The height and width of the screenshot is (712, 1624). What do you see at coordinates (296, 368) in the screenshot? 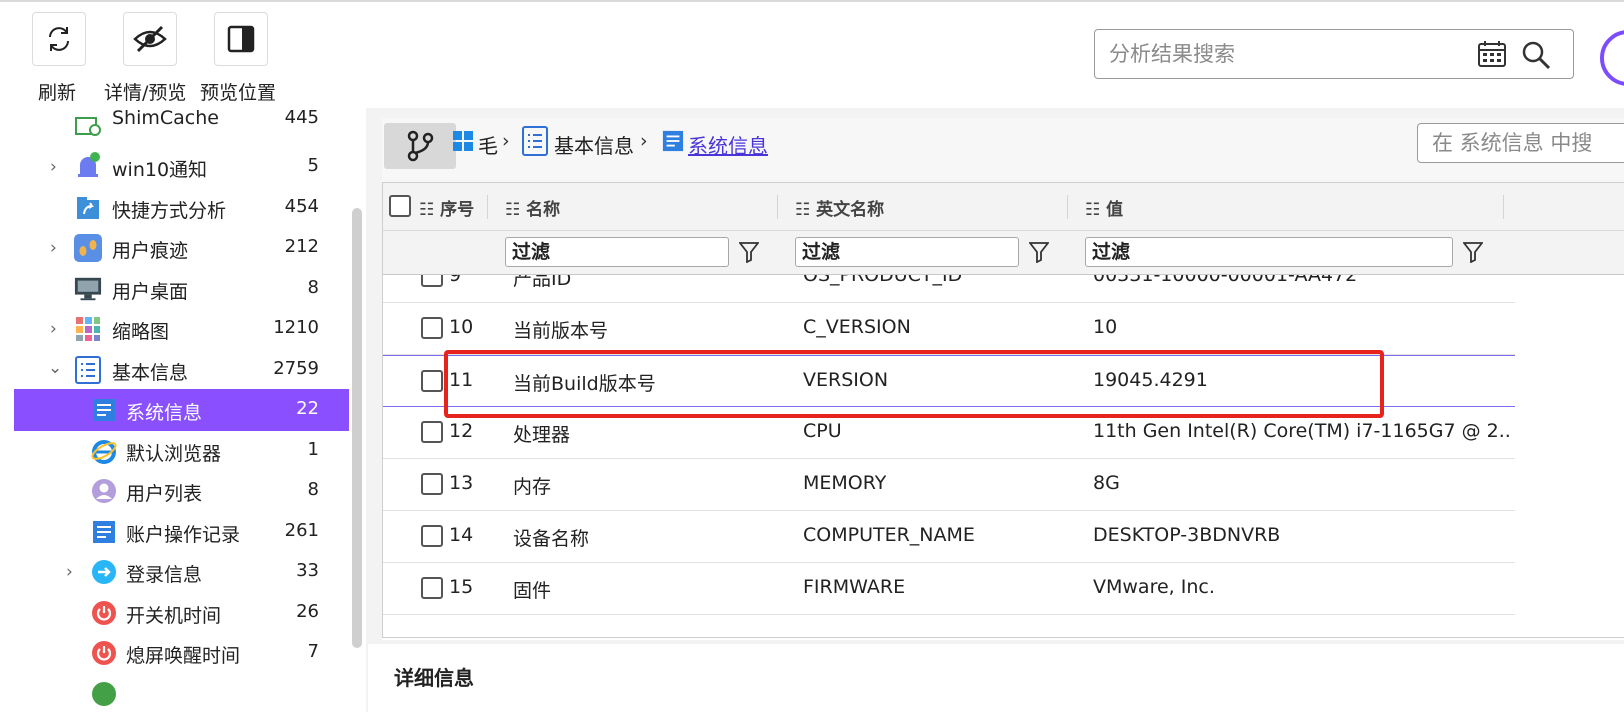
I see `sidebar-item-count: 2759` at bounding box center [296, 368].